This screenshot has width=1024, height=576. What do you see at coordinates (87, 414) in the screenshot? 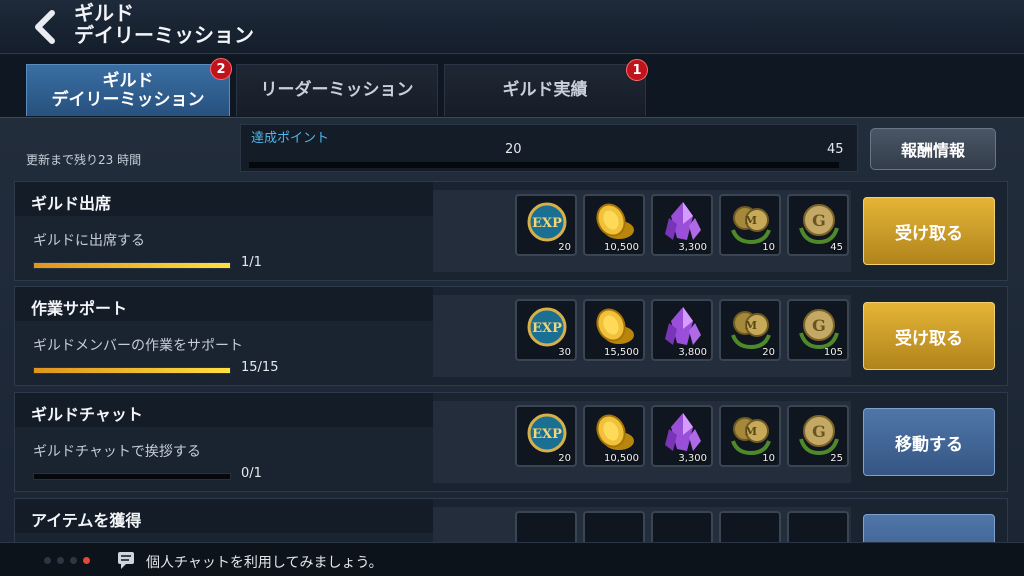
I see `mission-title: ギルドチャット` at bounding box center [87, 414].